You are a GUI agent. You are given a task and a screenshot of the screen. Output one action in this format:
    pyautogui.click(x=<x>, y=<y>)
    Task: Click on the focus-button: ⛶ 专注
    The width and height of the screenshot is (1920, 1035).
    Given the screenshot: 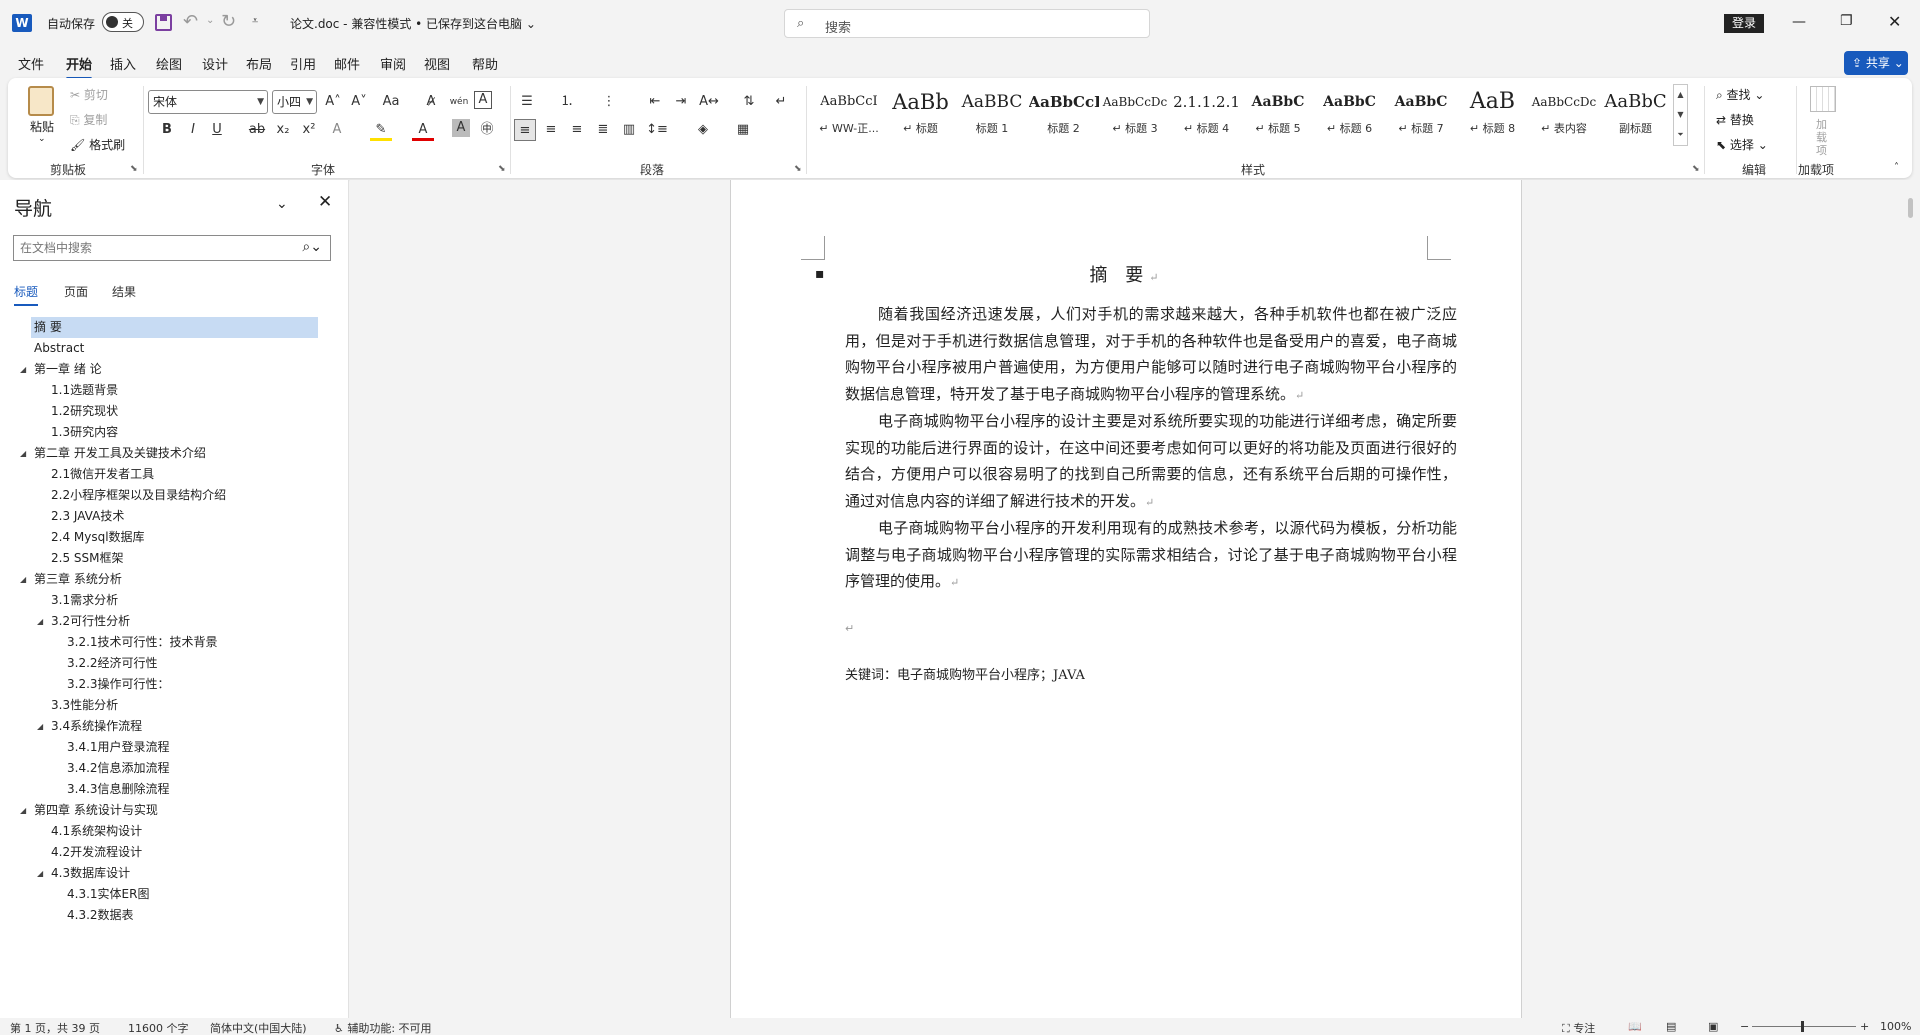 What is the action you would take?
    pyautogui.click(x=1578, y=1027)
    